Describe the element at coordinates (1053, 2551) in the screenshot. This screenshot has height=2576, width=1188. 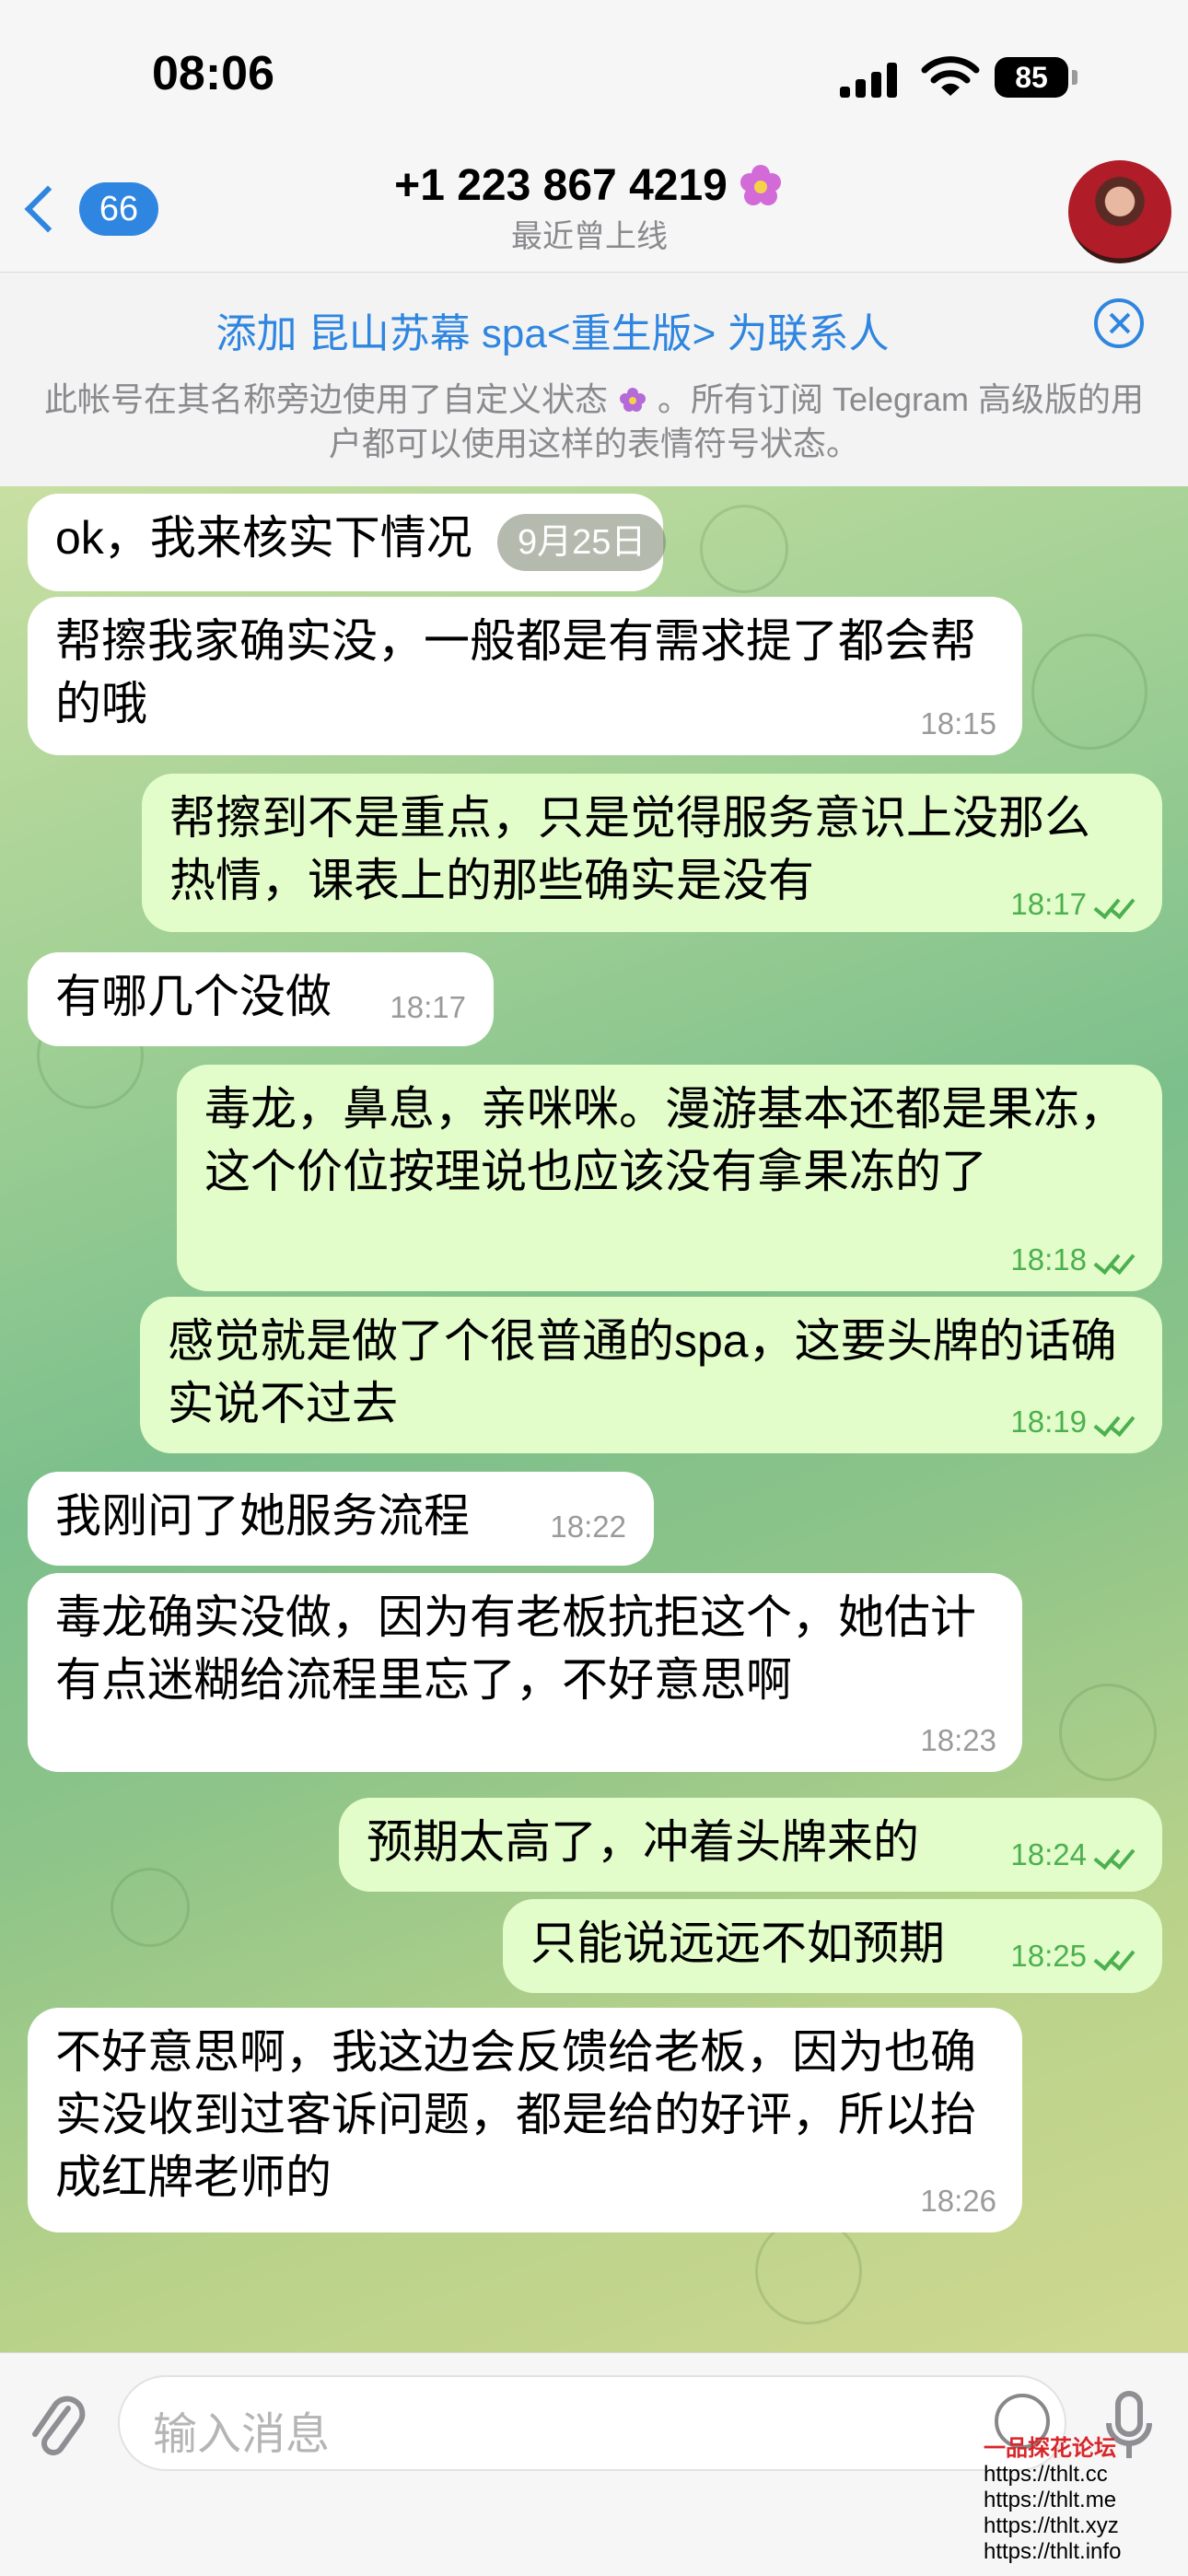
I see `watermark-url: https://thlt.info` at that location.